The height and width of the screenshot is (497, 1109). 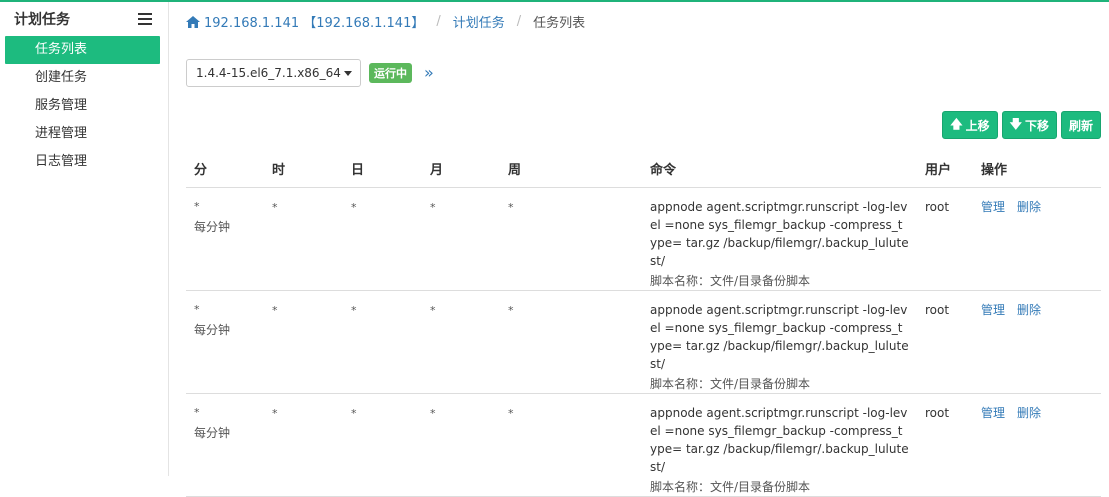 What do you see at coordinates (429, 73) in the screenshot?
I see `double-chevron-right-icon: »` at bounding box center [429, 73].